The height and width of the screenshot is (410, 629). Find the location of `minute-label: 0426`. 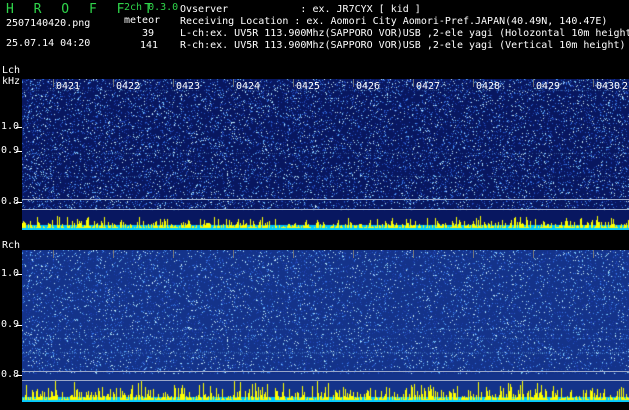

minute-label: 0426 is located at coordinates (368, 86).